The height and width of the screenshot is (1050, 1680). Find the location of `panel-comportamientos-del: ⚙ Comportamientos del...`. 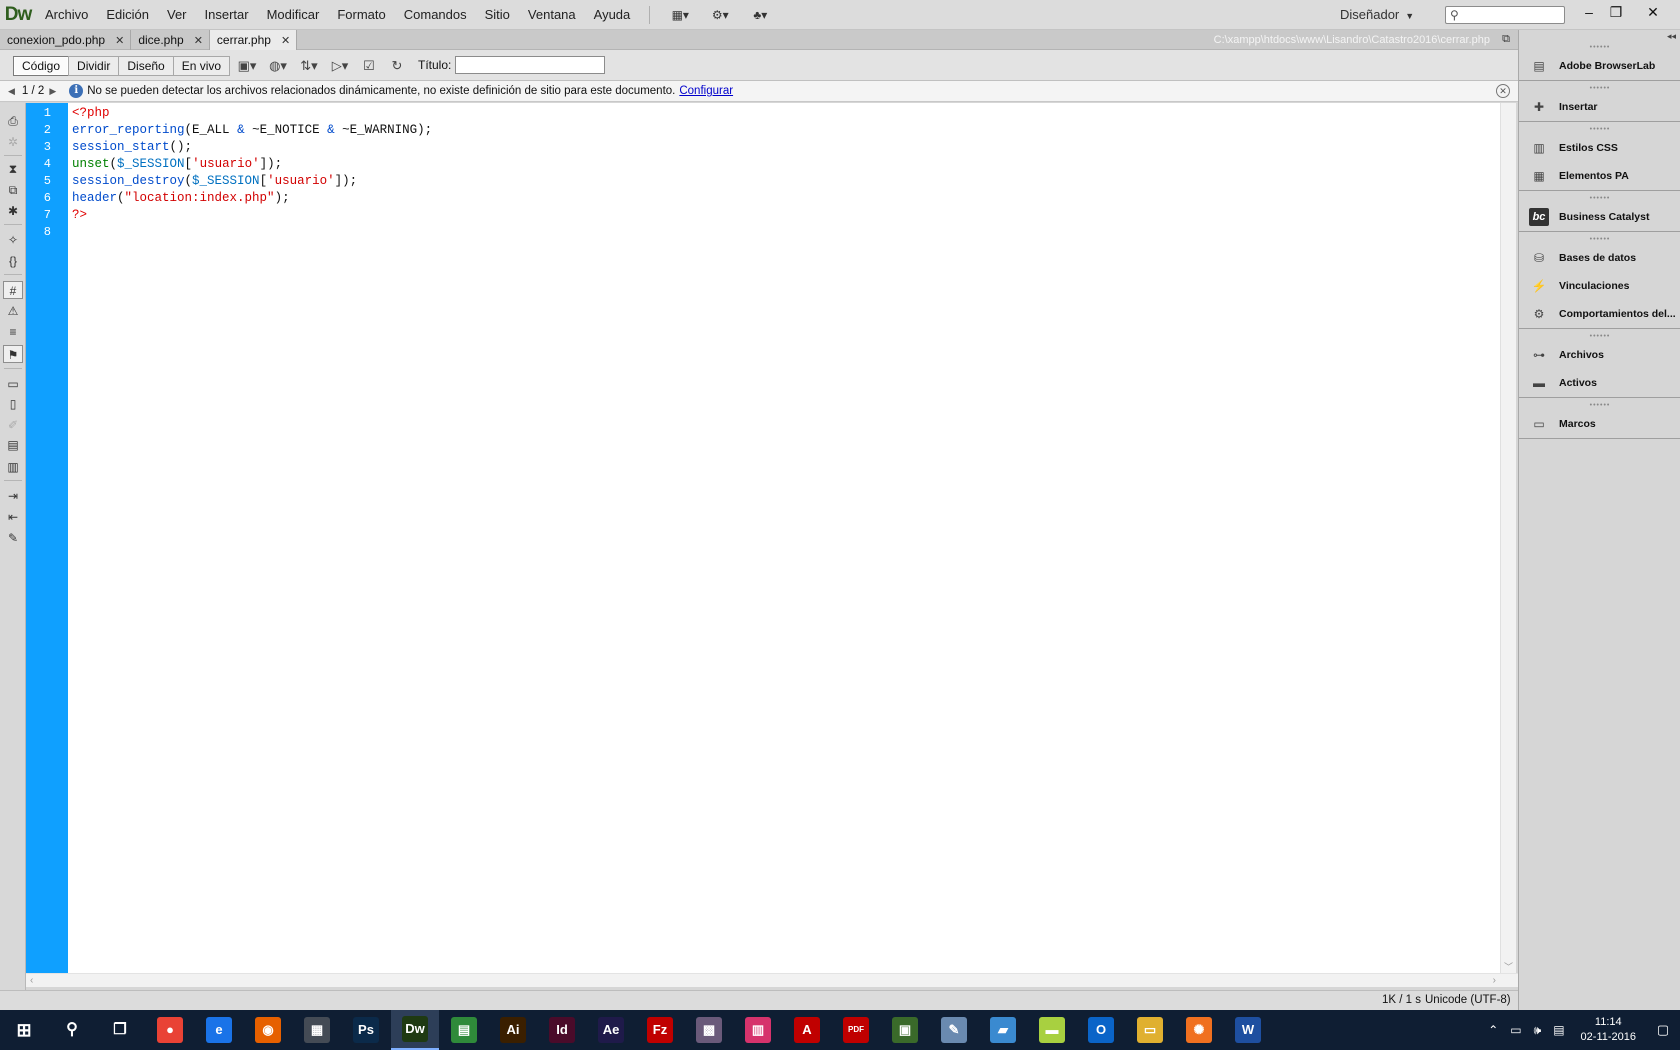

panel-comportamientos-del: ⚙ Comportamientos del... is located at coordinates (1599, 314).